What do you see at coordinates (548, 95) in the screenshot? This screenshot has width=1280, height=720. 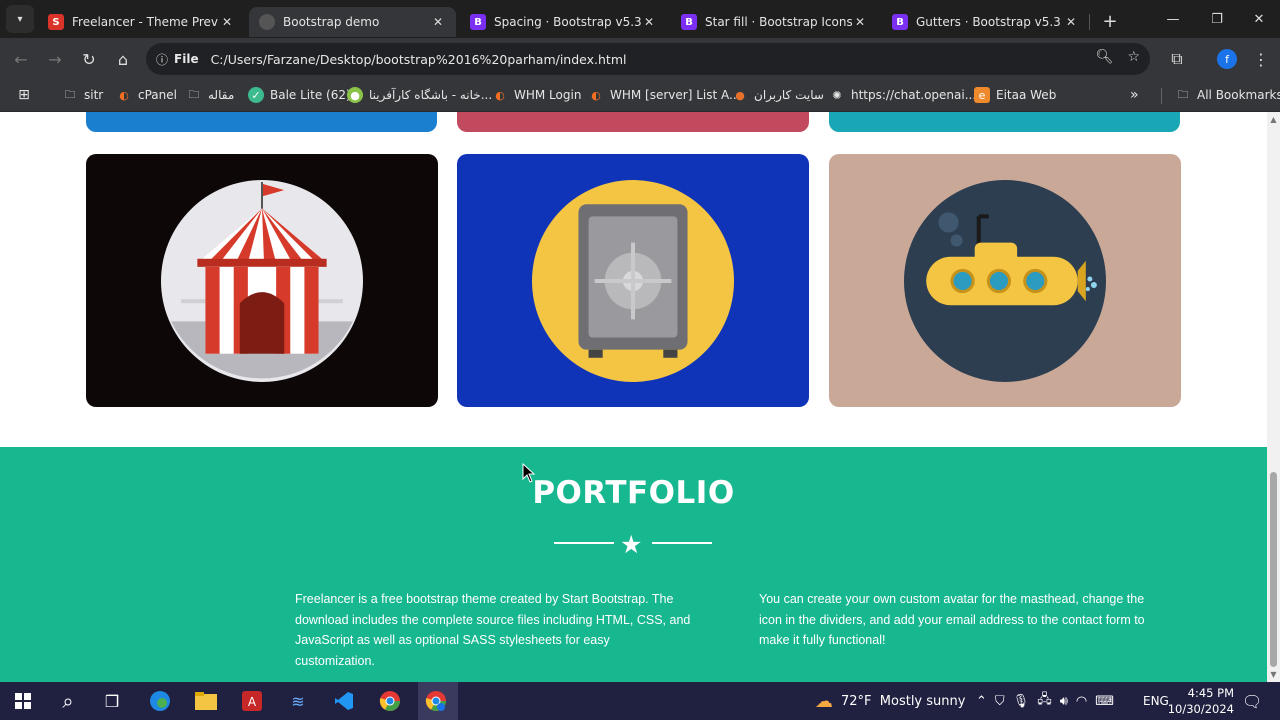 I see `bookmark-label: WHM Login` at bounding box center [548, 95].